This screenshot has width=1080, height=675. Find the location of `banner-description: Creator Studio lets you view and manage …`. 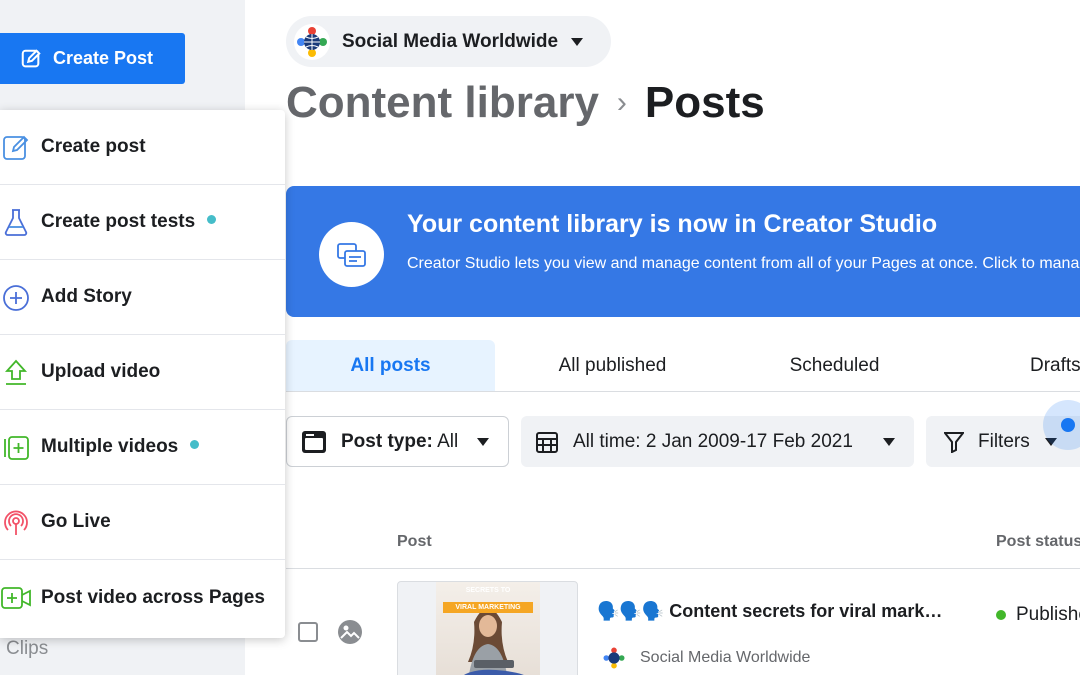

banner-description: Creator Studio lets you view and manage … is located at coordinates (743, 263).